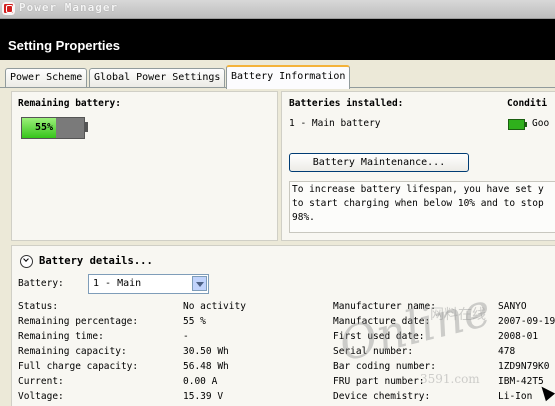 The height and width of the screenshot is (406, 555). What do you see at coordinates (303, 217) in the screenshot?
I see `info-line-3: 98%.` at bounding box center [303, 217].